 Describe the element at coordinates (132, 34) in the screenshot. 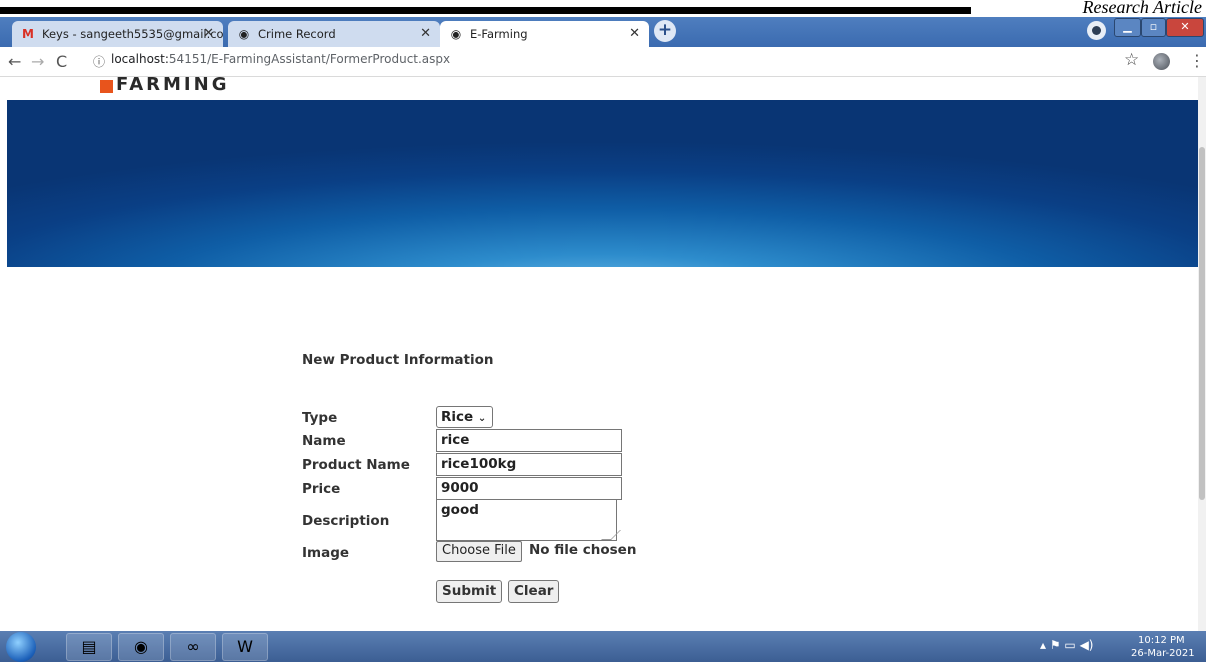

I see `tab-label: Keys - sangeeth5535@gmail.com` at that location.